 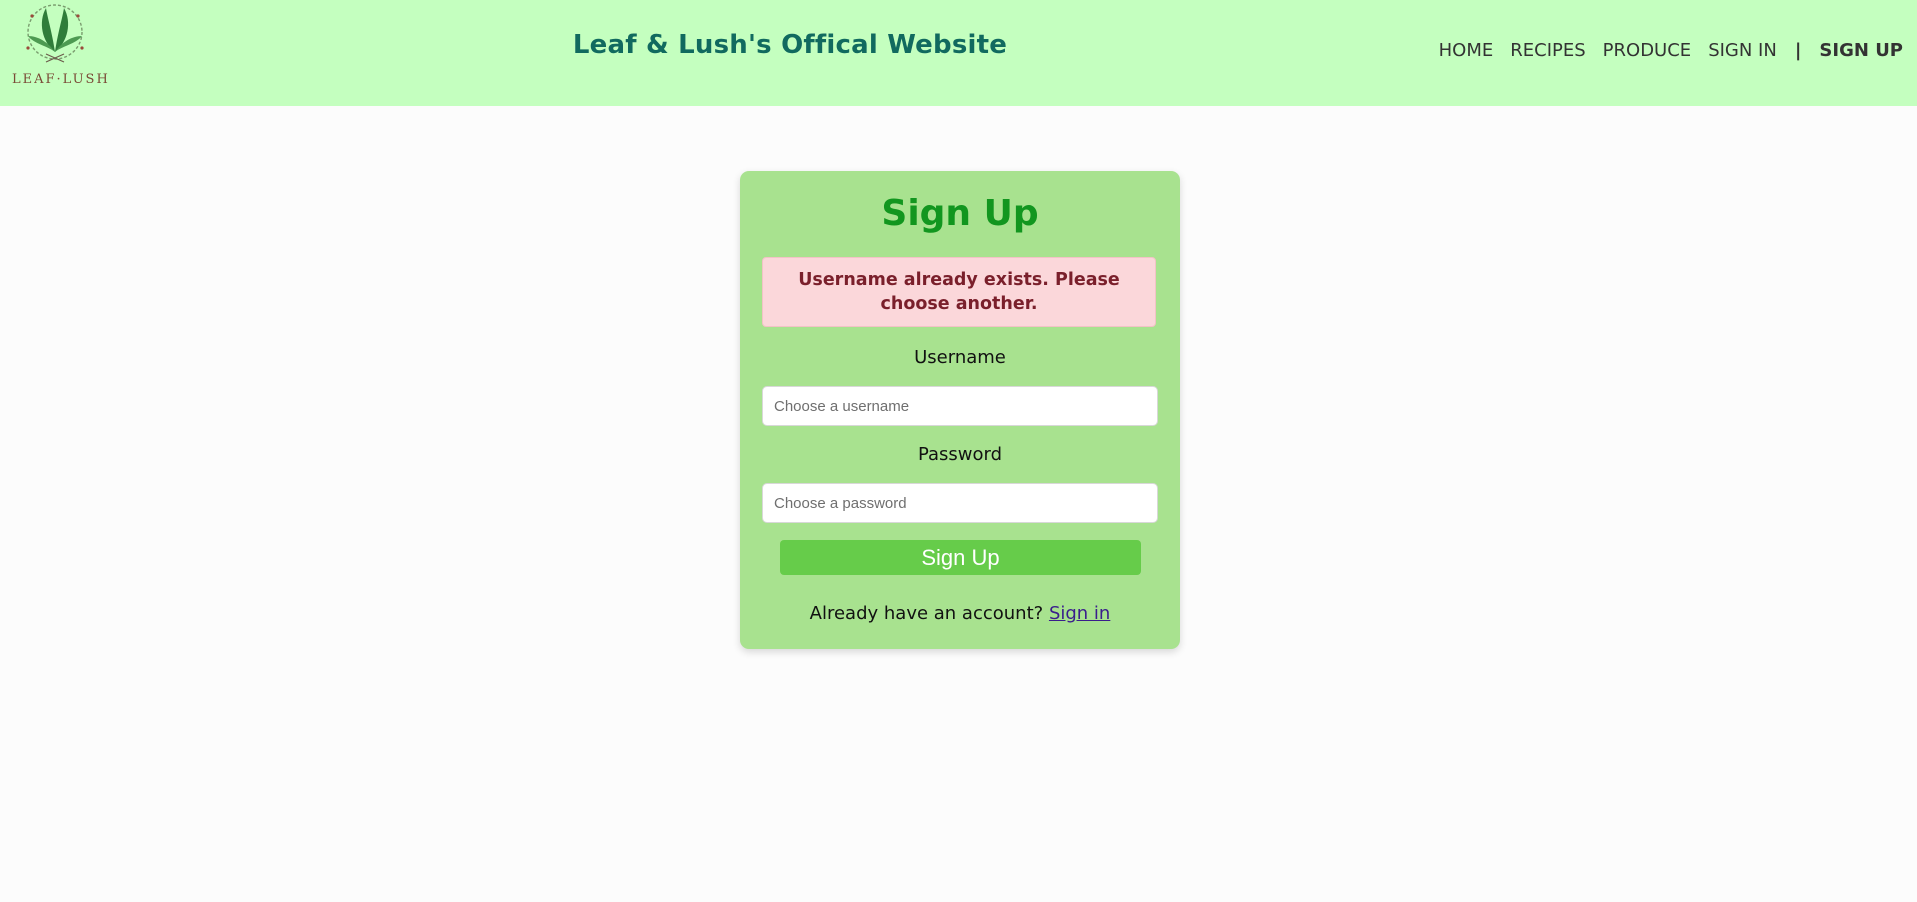 What do you see at coordinates (1466, 50) in the screenshot?
I see `nav-home-link: HOME` at bounding box center [1466, 50].